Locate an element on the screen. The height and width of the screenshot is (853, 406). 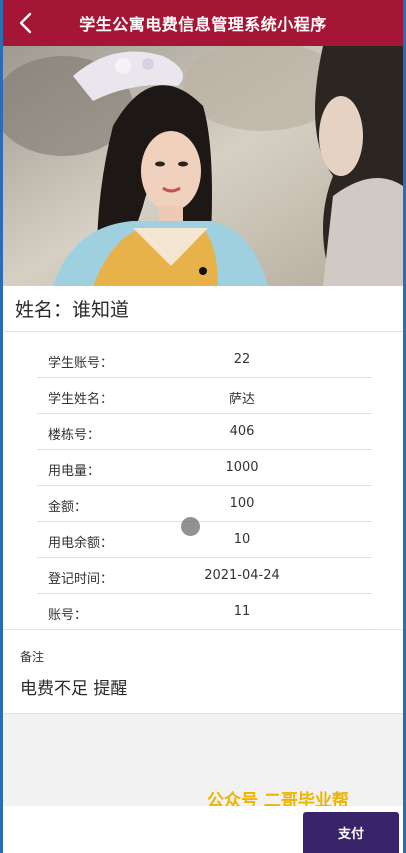
detail-value: 22 is located at coordinates (242, 359).